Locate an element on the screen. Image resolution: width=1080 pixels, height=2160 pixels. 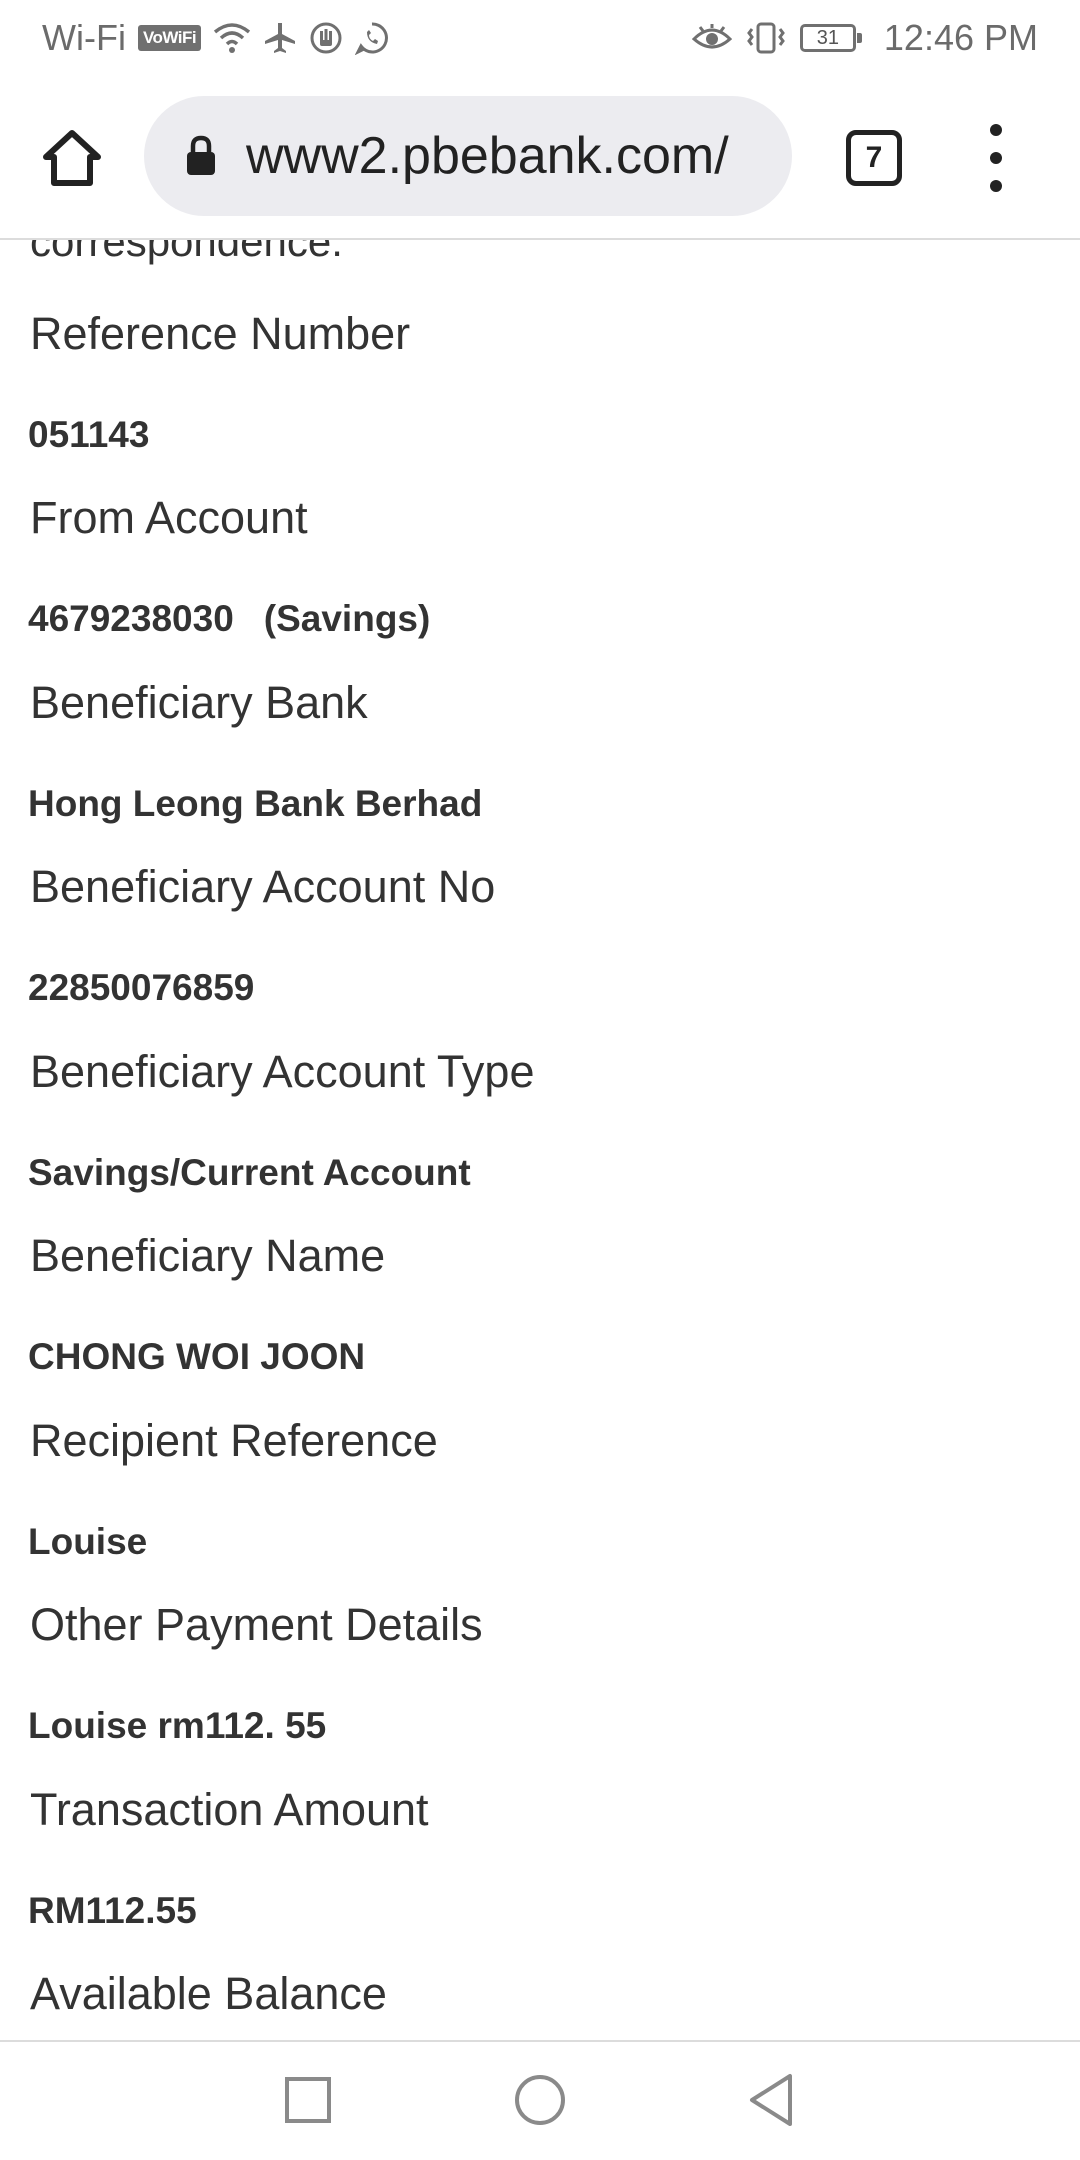
field-value-beneficiary-name: CHONG WOI JOON is located at coordinates (197, 1356).